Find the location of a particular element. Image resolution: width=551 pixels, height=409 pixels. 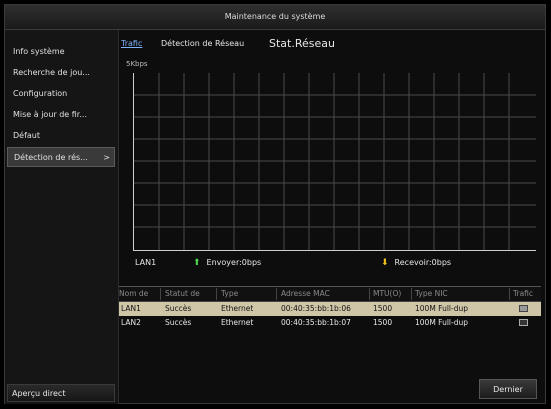

col-status-header: Statut de is located at coordinates (182, 293).